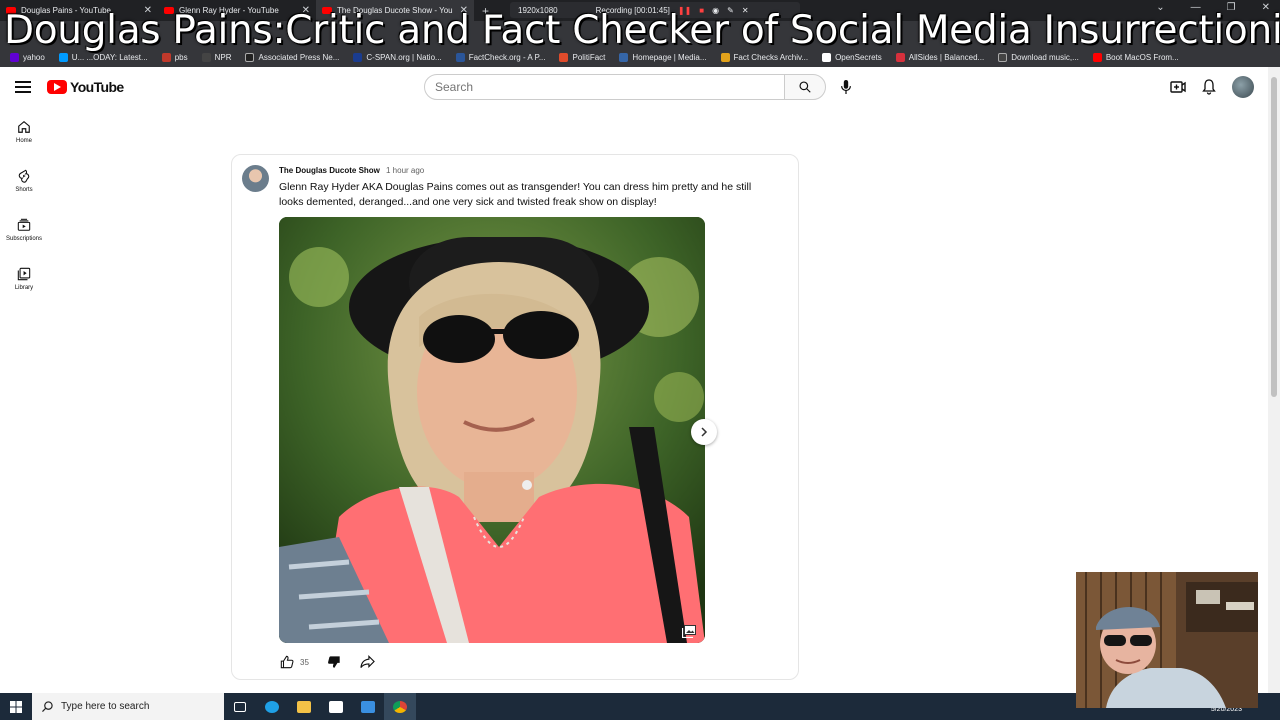  I want to click on sidebar-item-library: Library, so click(24, 278).